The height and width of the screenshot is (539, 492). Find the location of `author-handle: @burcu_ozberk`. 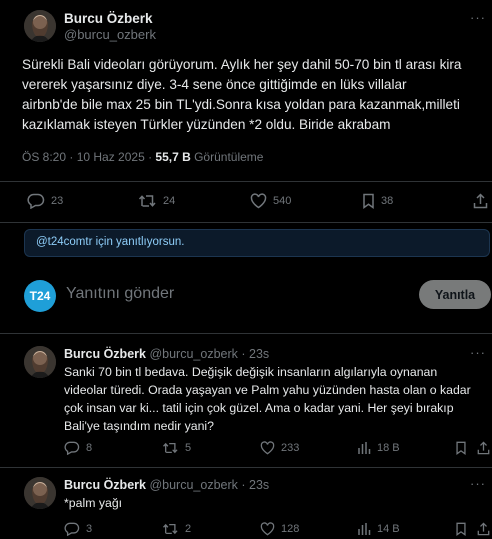

author-handle: @burcu_ozberk is located at coordinates (110, 34).